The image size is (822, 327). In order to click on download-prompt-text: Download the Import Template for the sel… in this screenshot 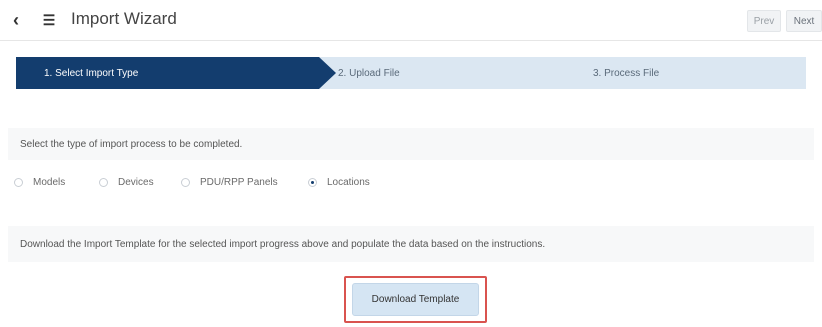, I will do `click(283, 244)`.